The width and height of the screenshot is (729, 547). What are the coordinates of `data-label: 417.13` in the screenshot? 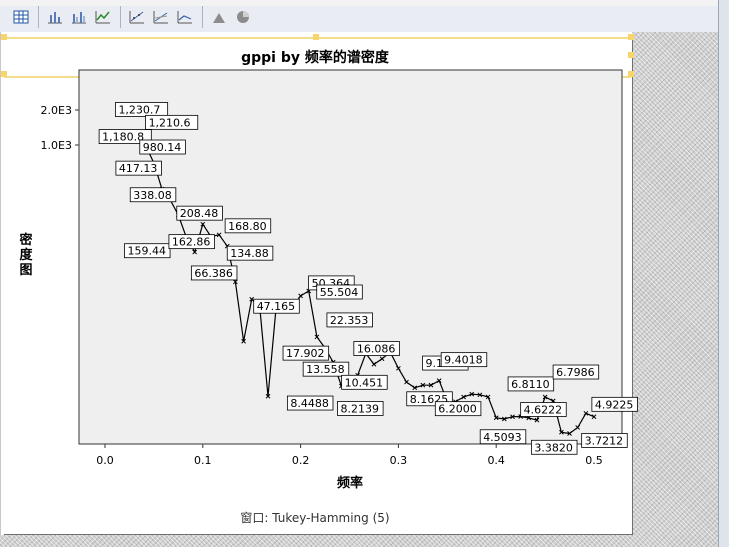 It's located at (138, 168).